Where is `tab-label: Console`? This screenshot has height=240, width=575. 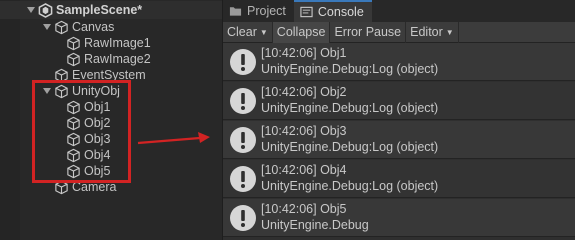
tab-label: Console is located at coordinates (340, 12).